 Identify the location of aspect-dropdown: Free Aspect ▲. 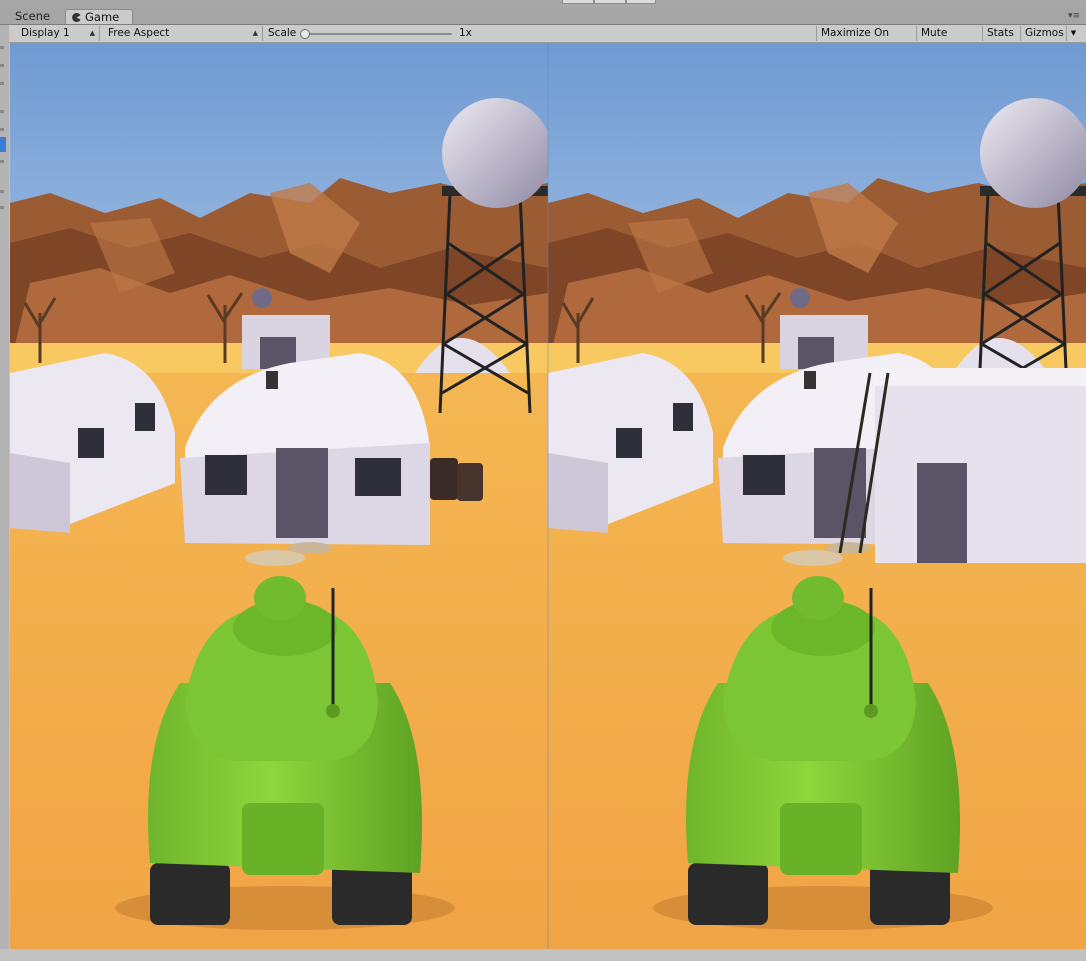
(183, 33).